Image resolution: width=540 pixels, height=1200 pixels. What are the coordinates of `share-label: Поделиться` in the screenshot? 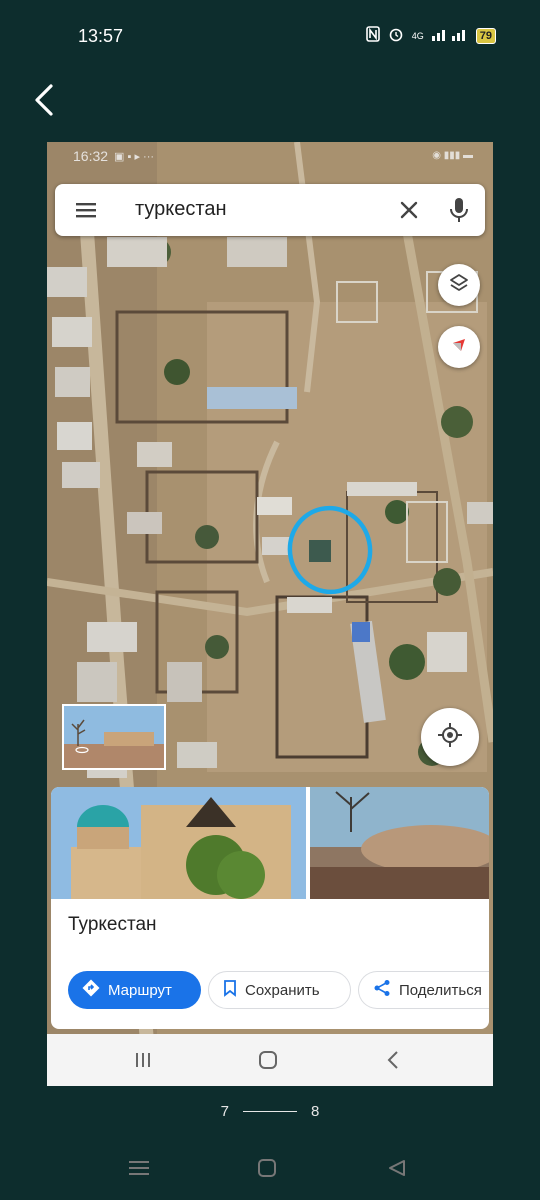 It's located at (440, 990).